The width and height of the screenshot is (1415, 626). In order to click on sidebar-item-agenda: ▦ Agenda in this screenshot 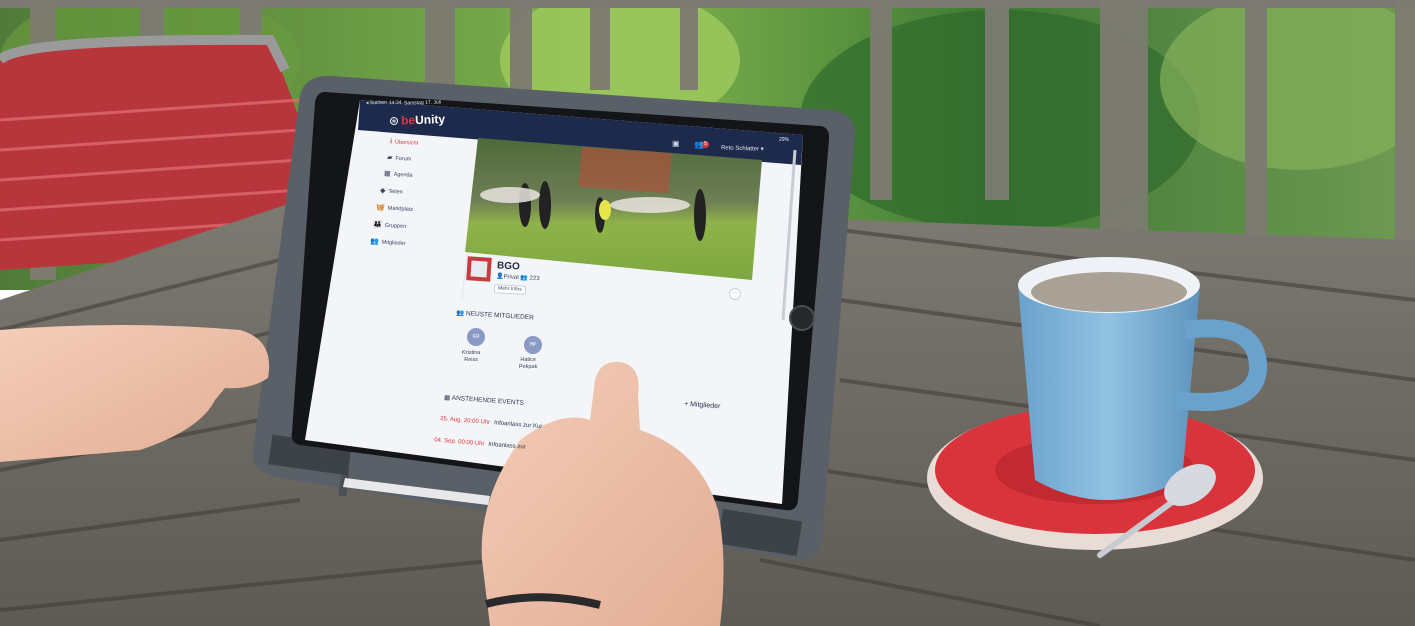, I will do `click(398, 174)`.